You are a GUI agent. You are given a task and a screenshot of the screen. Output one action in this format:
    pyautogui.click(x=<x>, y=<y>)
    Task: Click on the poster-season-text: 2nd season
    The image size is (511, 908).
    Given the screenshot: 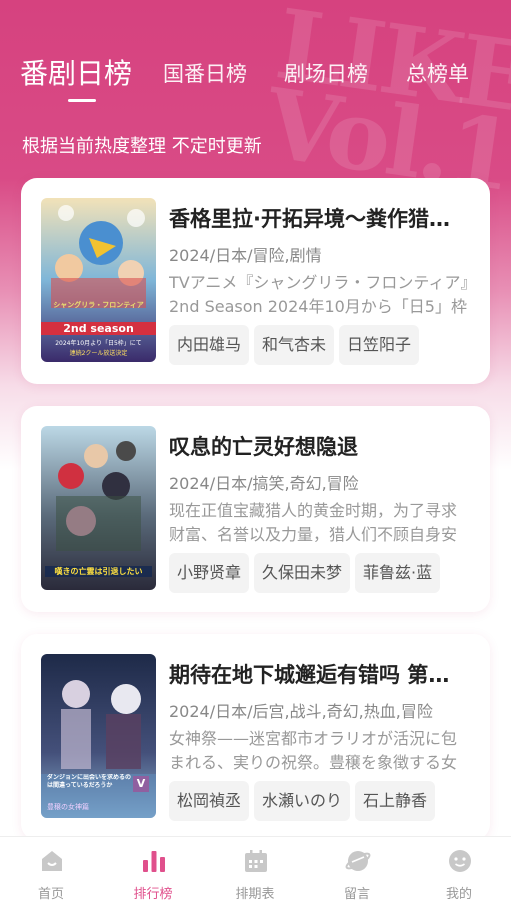 What is the action you would take?
    pyautogui.click(x=98, y=328)
    